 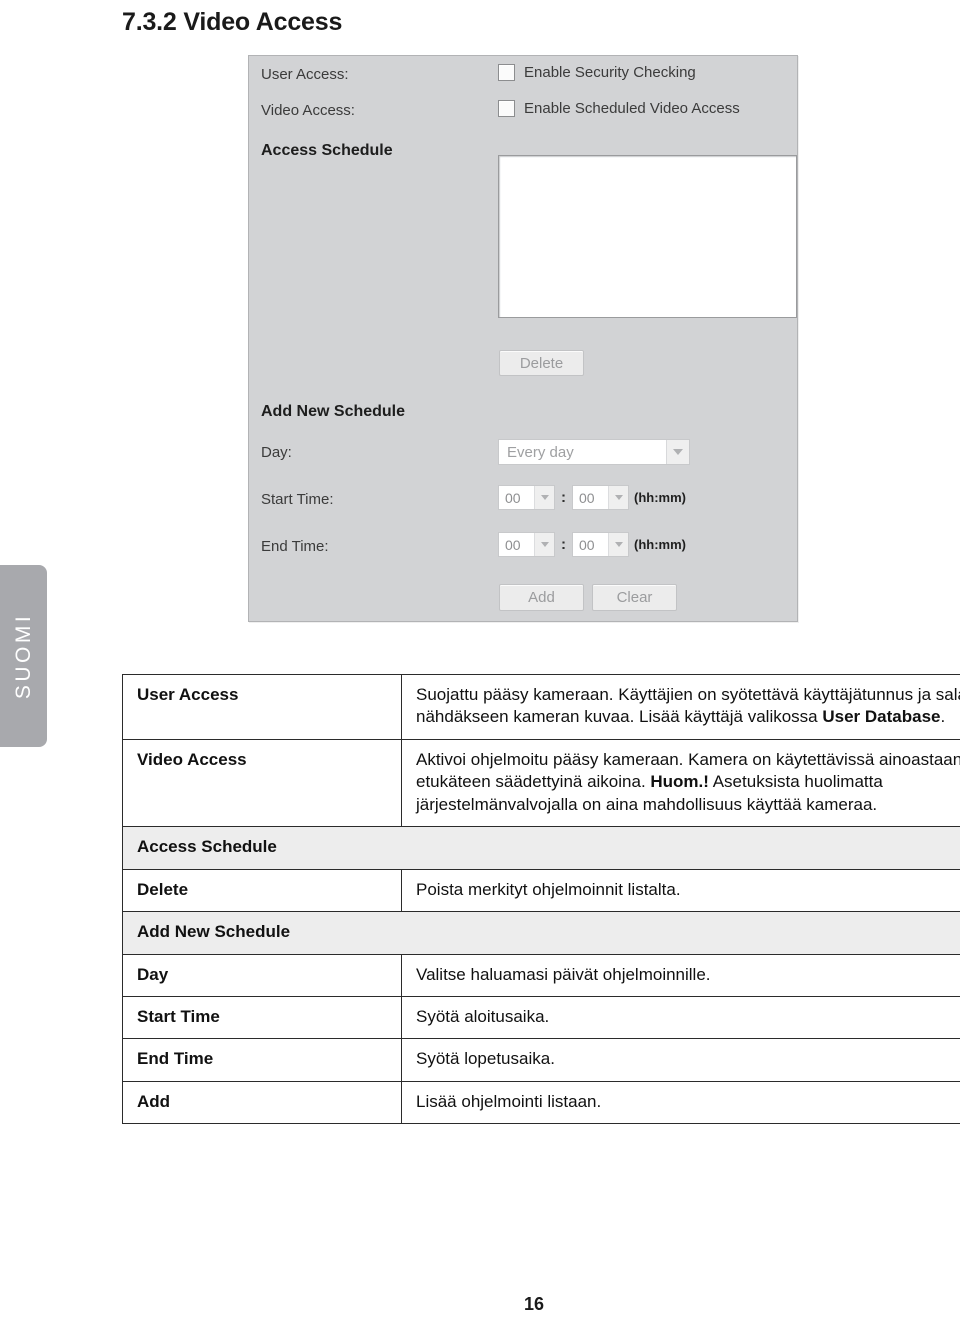 I want to click on enable-security-checking-row: Enable Security Checking, so click(x=597, y=72).